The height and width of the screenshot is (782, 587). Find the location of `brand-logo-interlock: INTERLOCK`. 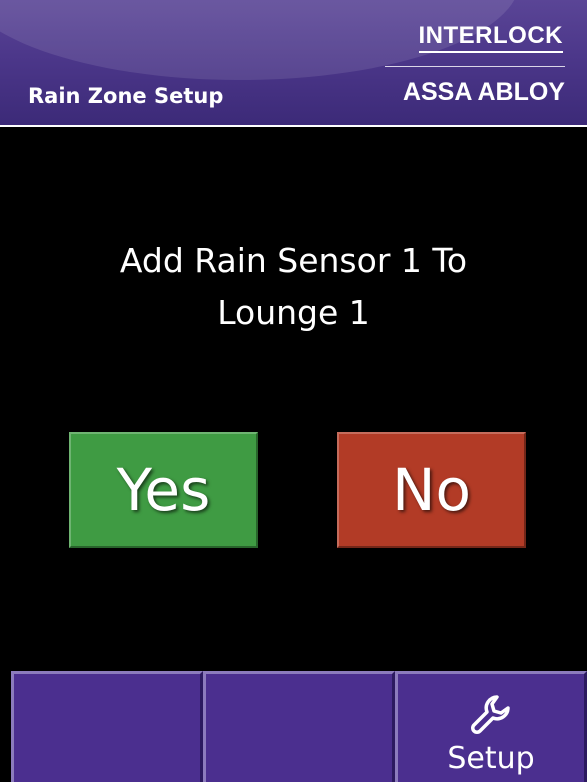

brand-logo-interlock: INTERLOCK is located at coordinates (490, 37).